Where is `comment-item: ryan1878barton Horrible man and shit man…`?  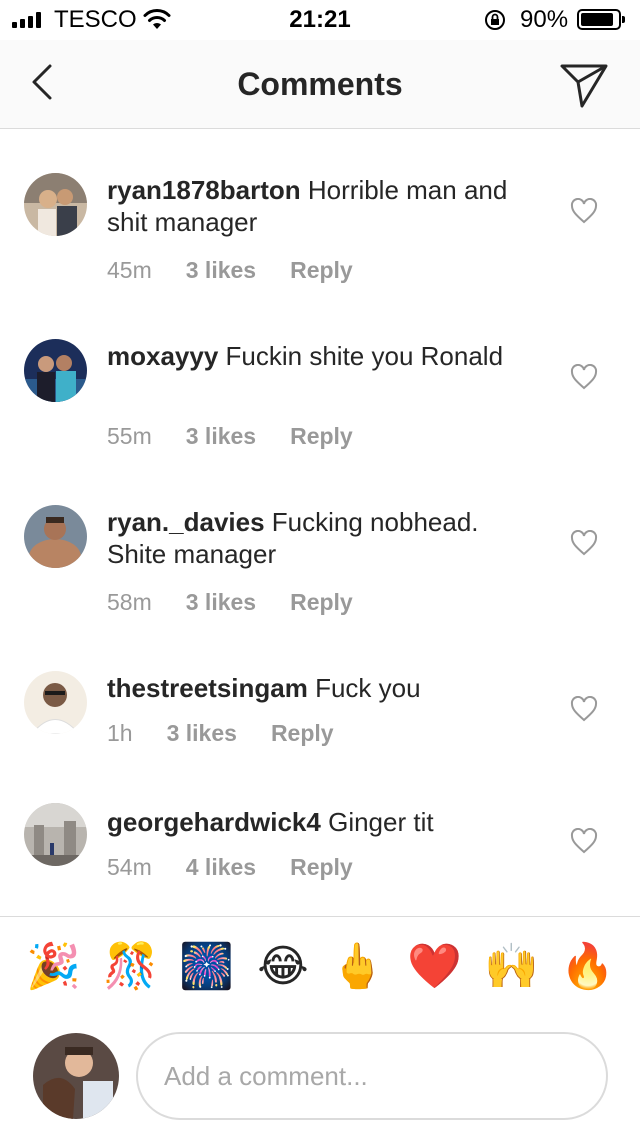
comment-item: ryan1878barton Horrible man and shit man… is located at coordinates (320, 213).